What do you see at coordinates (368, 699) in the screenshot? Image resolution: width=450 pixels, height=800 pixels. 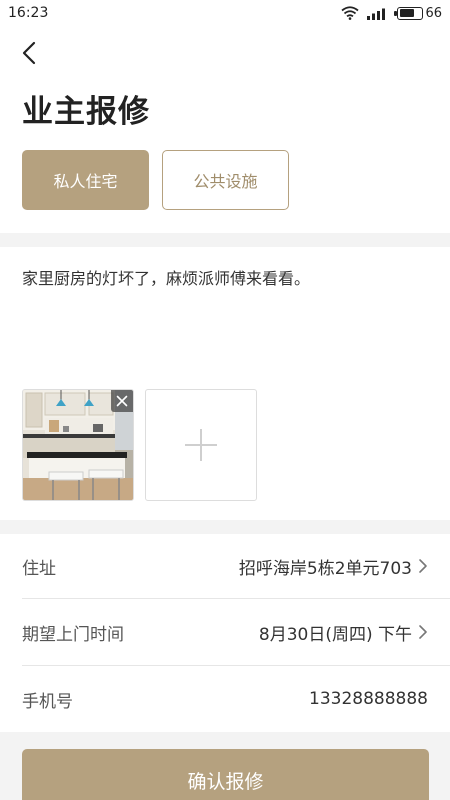 I see `phone-value: 13328888888` at bounding box center [368, 699].